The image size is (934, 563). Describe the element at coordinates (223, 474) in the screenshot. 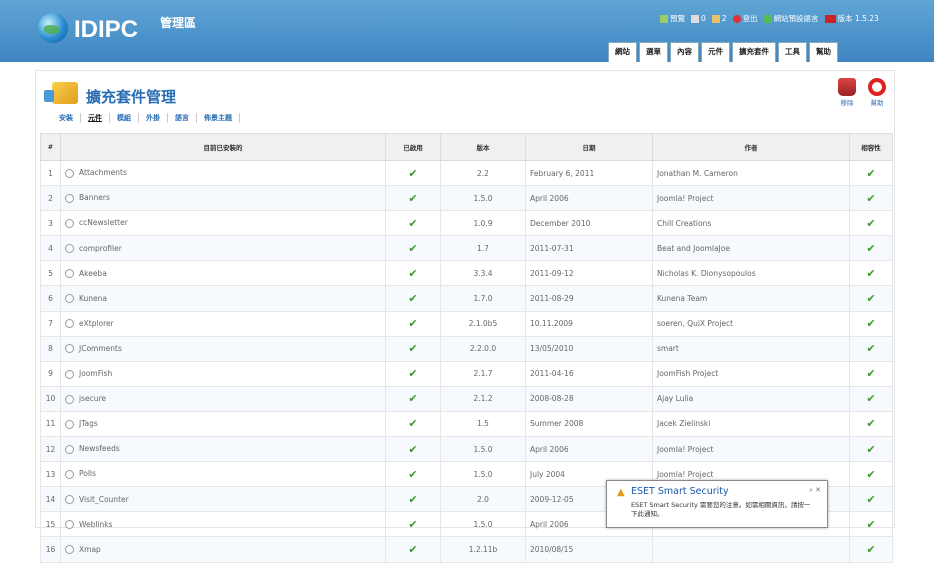

I see `extension-name-cell: Polls` at that location.